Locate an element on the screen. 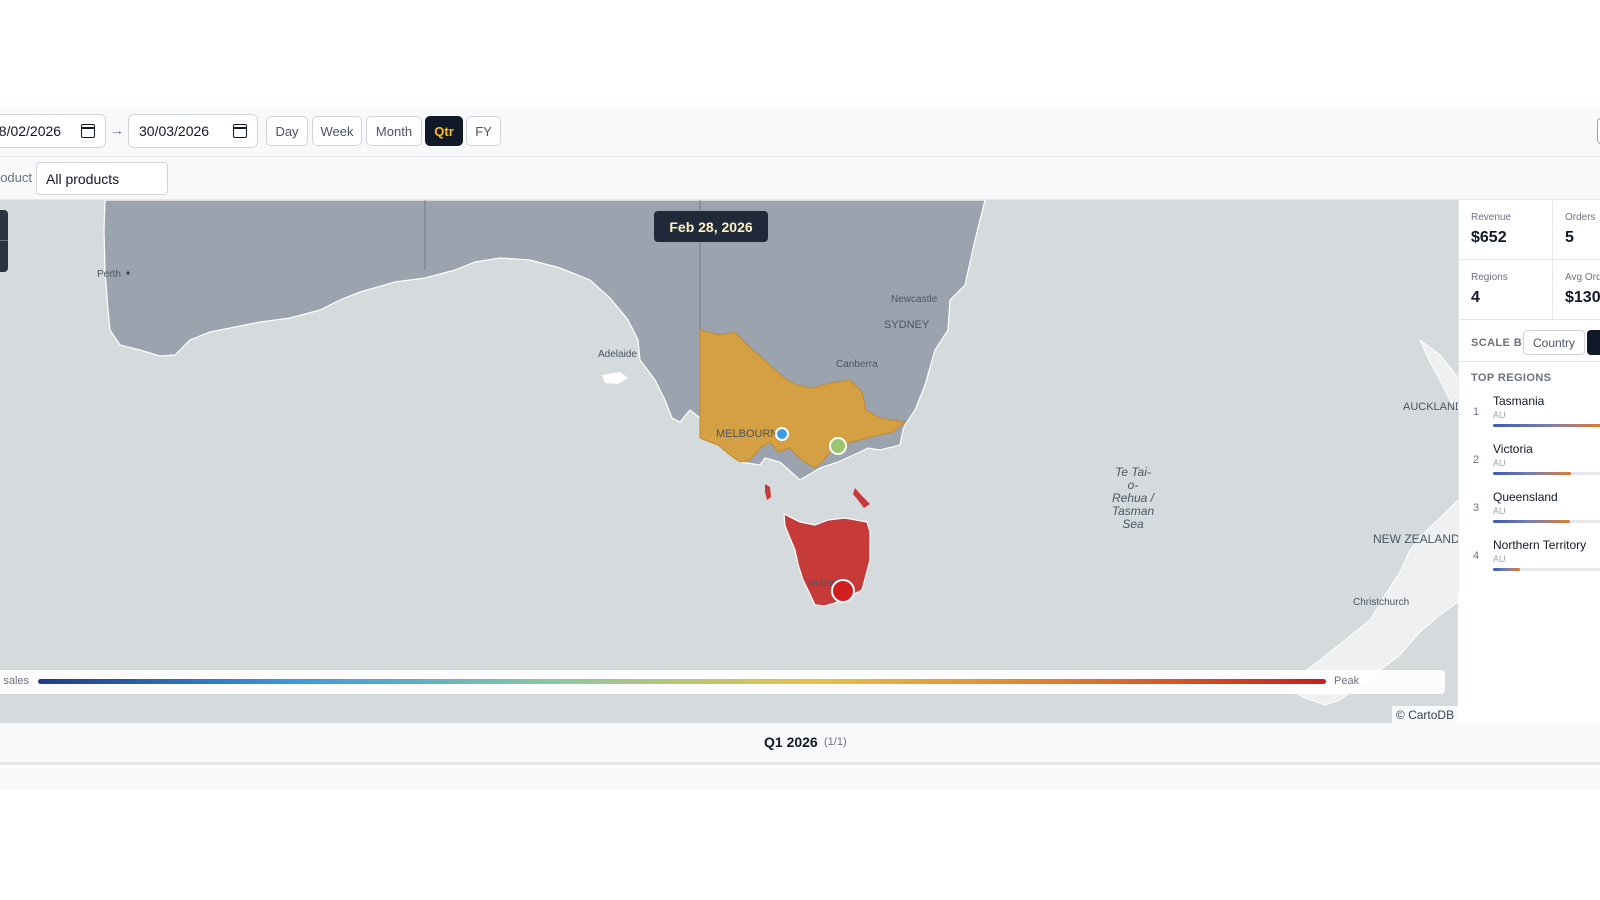 The image size is (1600, 900). top-region-item: 3 Queensland AU is located at coordinates (1529, 510).